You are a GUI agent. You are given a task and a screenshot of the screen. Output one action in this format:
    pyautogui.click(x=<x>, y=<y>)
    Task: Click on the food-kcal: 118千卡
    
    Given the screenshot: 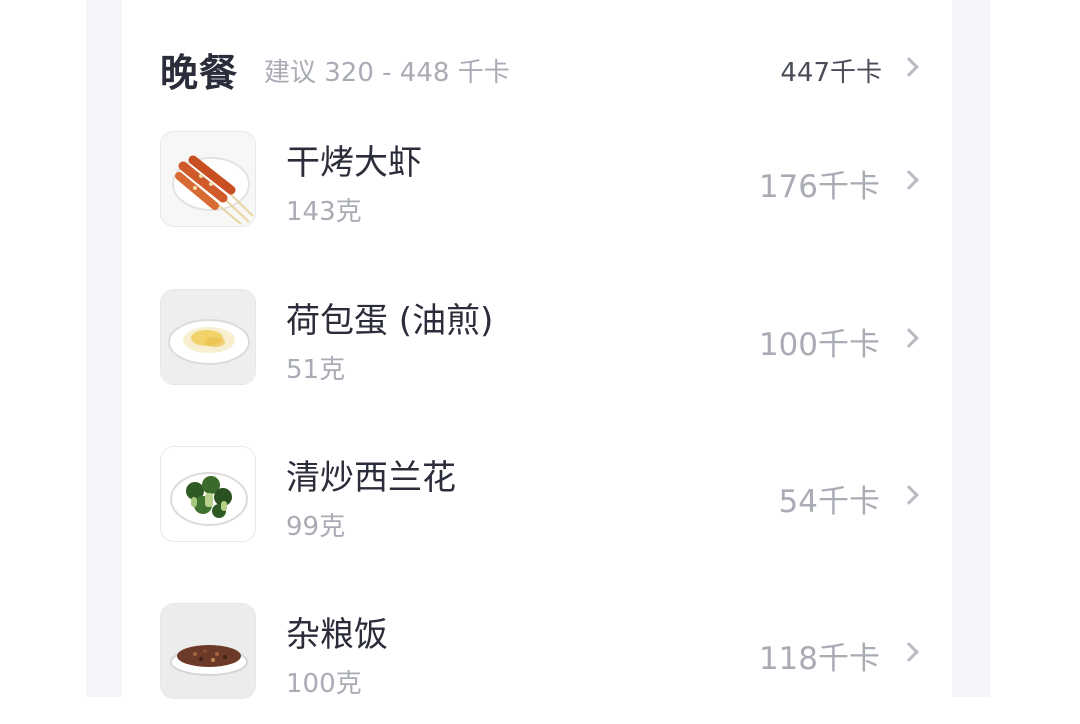 What is the action you would take?
    pyautogui.click(x=819, y=659)
    